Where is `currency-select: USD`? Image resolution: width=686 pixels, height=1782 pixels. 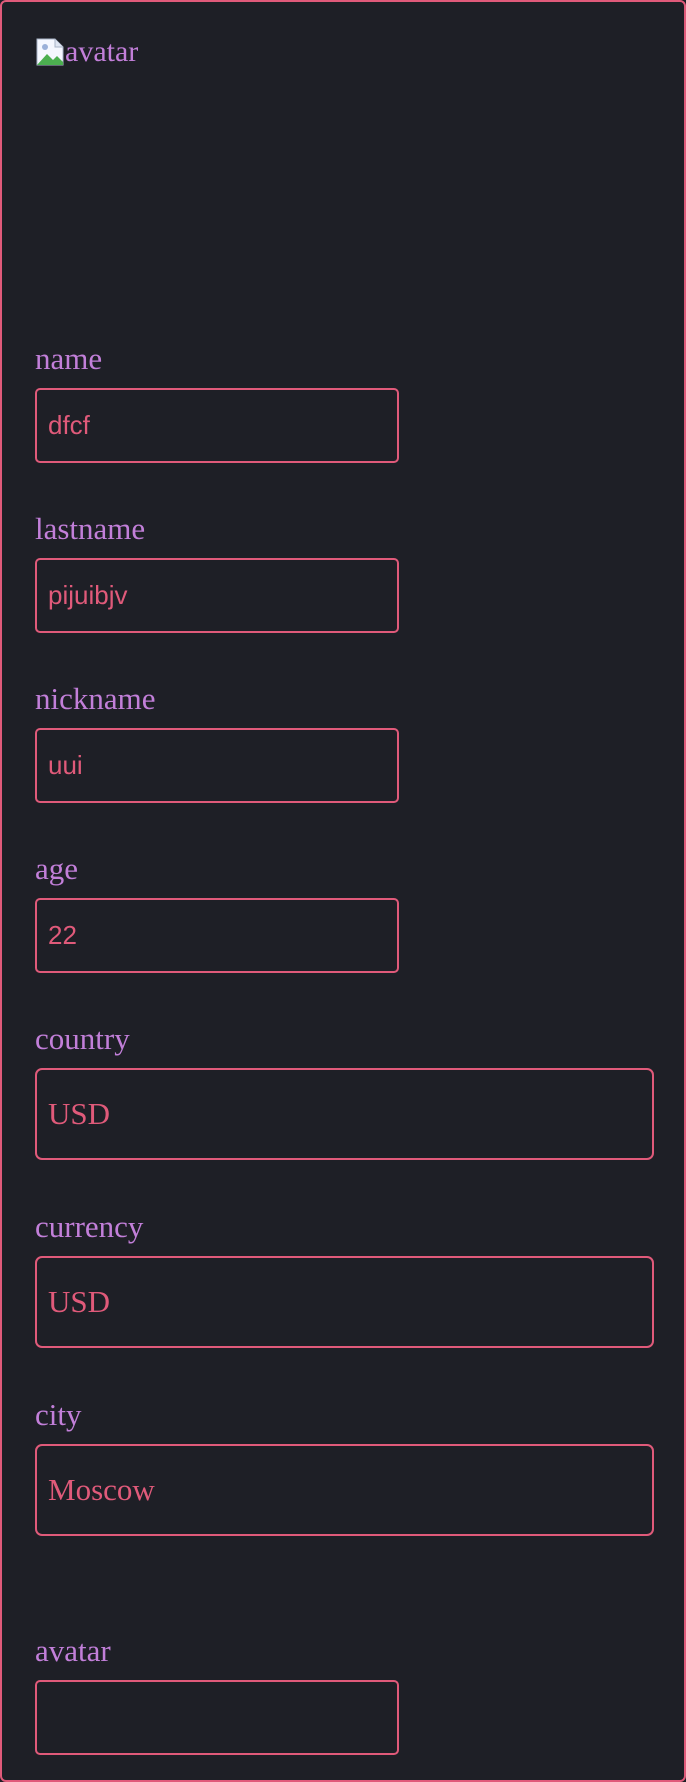 currency-select: USD is located at coordinates (344, 1302).